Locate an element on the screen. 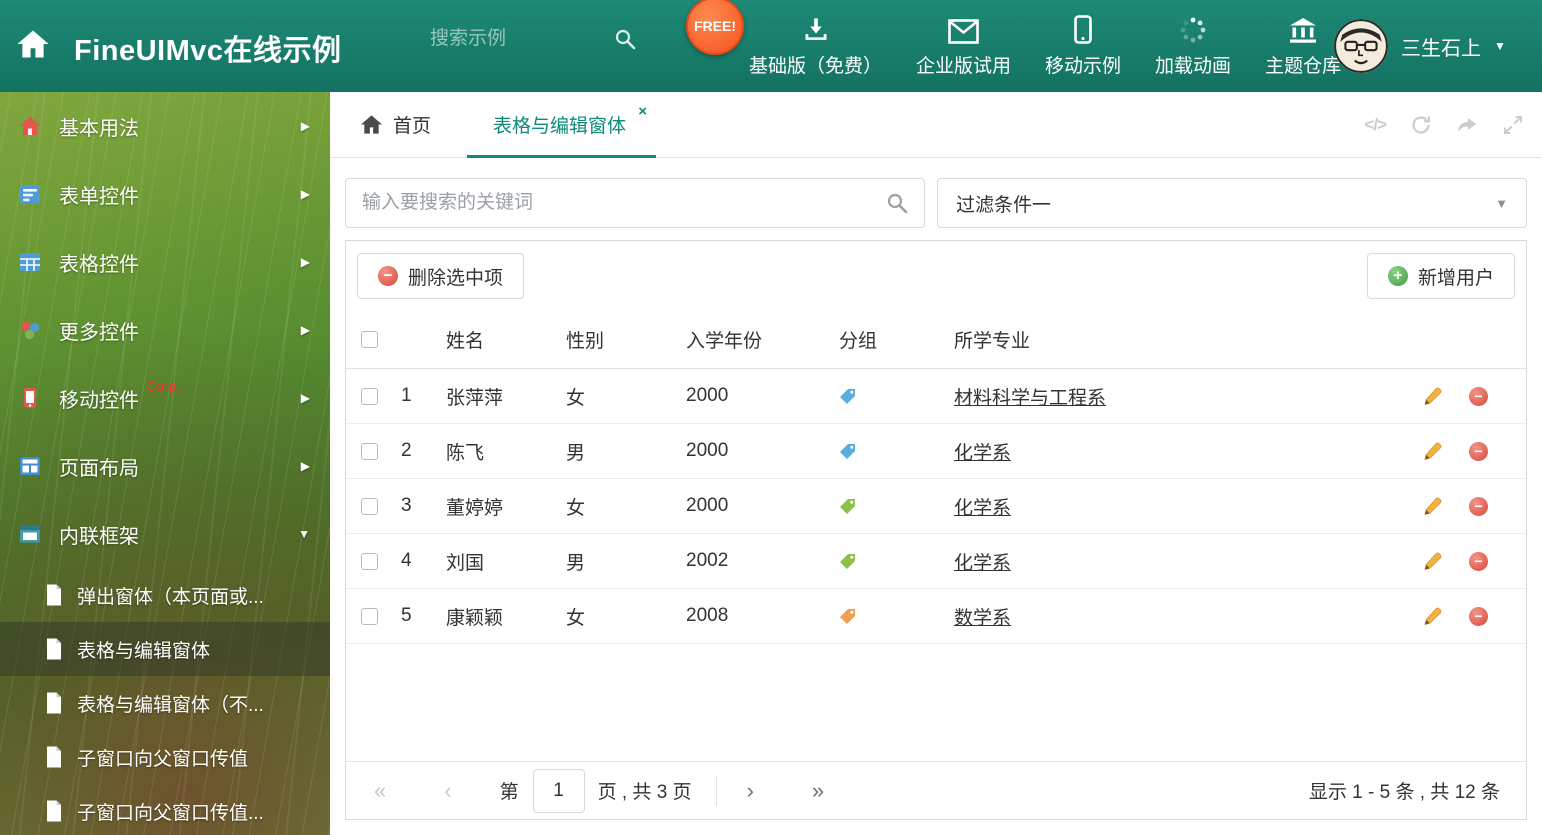 The image size is (1542, 835). nav-loading-animation: 加载动画 is located at coordinates (1193, 46).